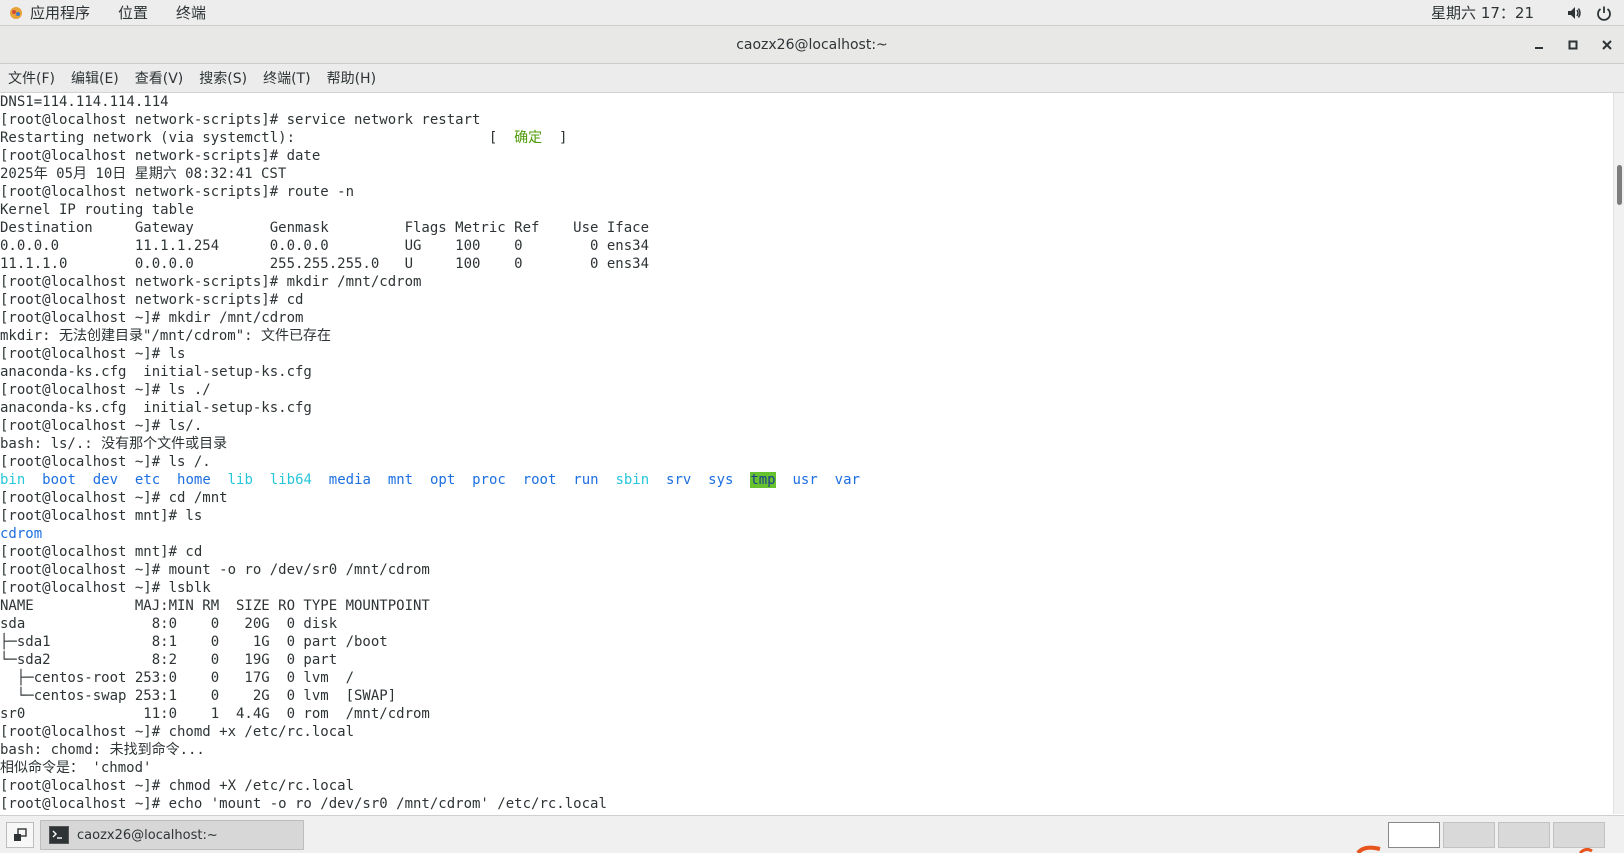  What do you see at coordinates (159, 78) in the screenshot?
I see `menu-view: 查看(V)` at bounding box center [159, 78].